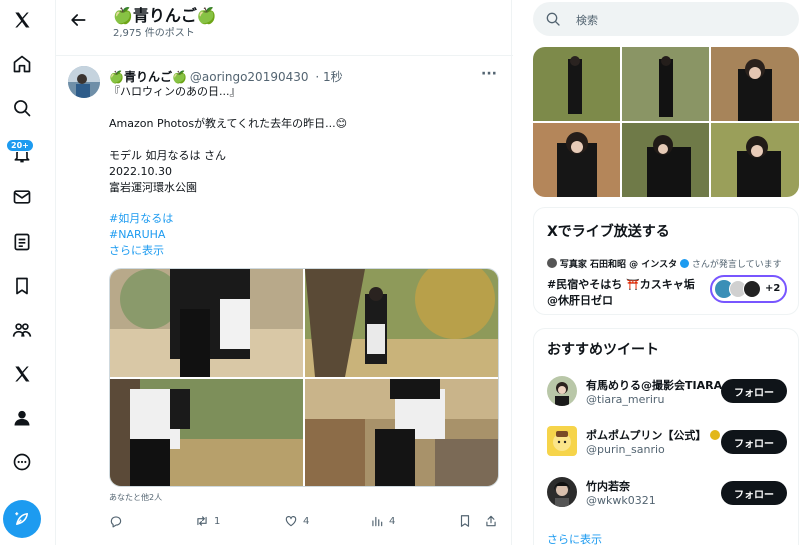  Describe the element at coordinates (22, 418) in the screenshot. I see `profile-icon` at that location.